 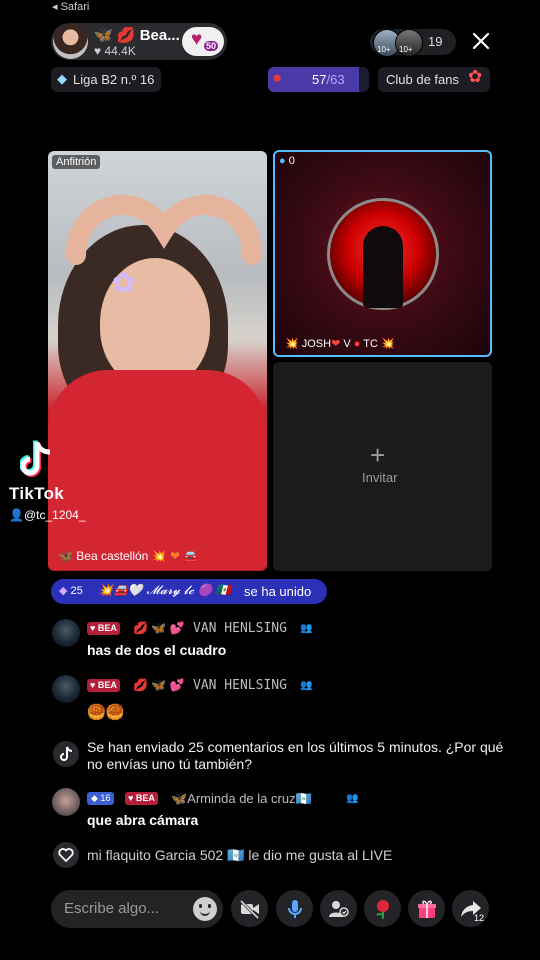 I want to click on invite-label: Invitar, so click(x=380, y=477).